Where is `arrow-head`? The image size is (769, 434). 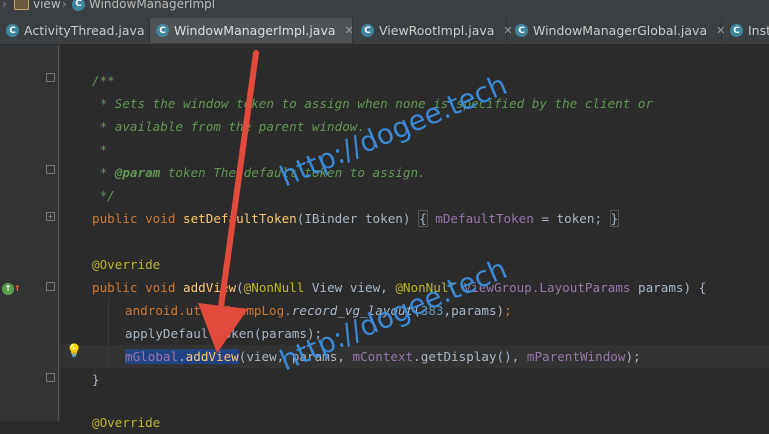 arrow-head is located at coordinates (223, 328).